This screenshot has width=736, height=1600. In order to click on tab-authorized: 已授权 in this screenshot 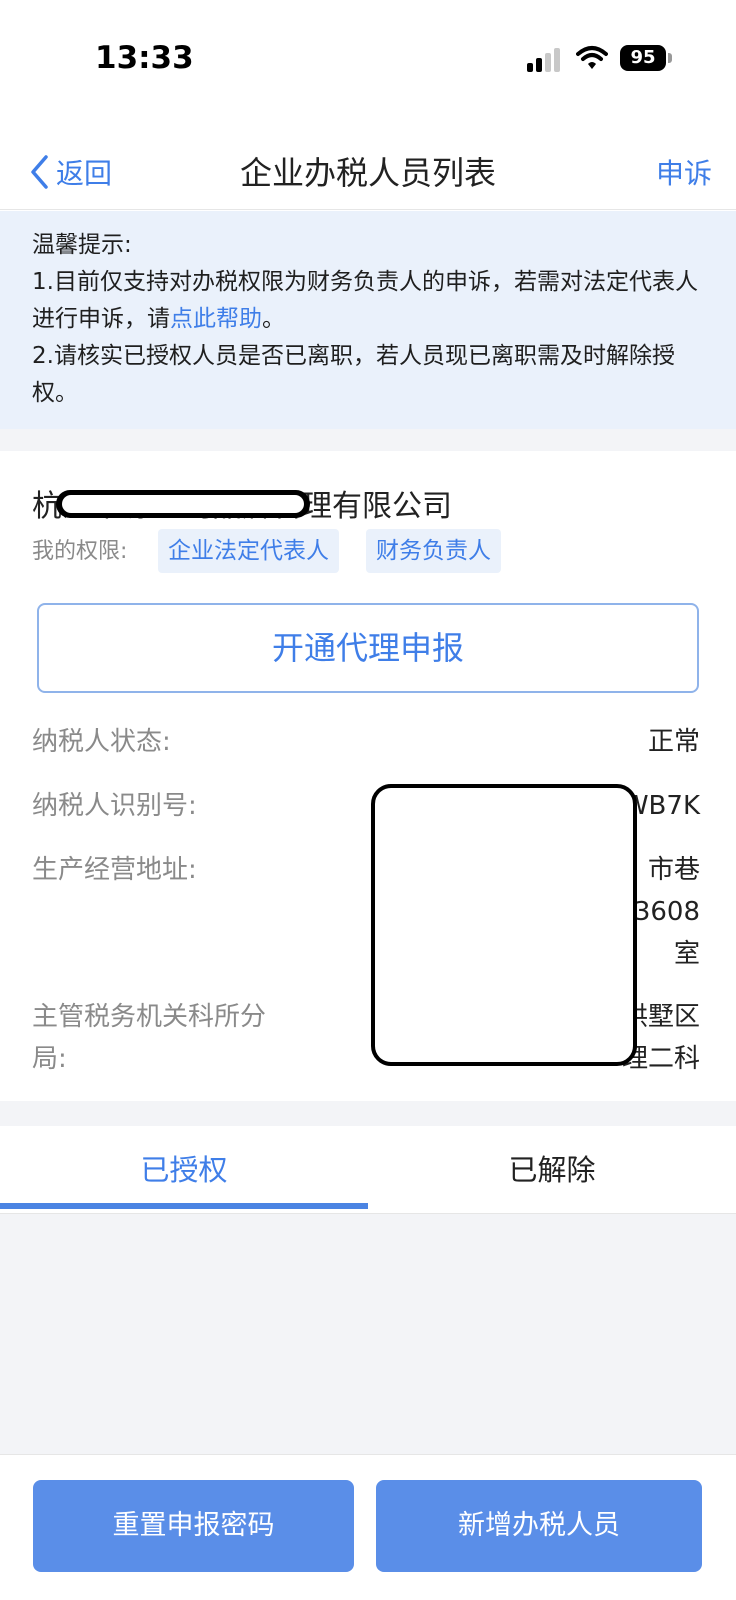, I will do `click(184, 1170)`.